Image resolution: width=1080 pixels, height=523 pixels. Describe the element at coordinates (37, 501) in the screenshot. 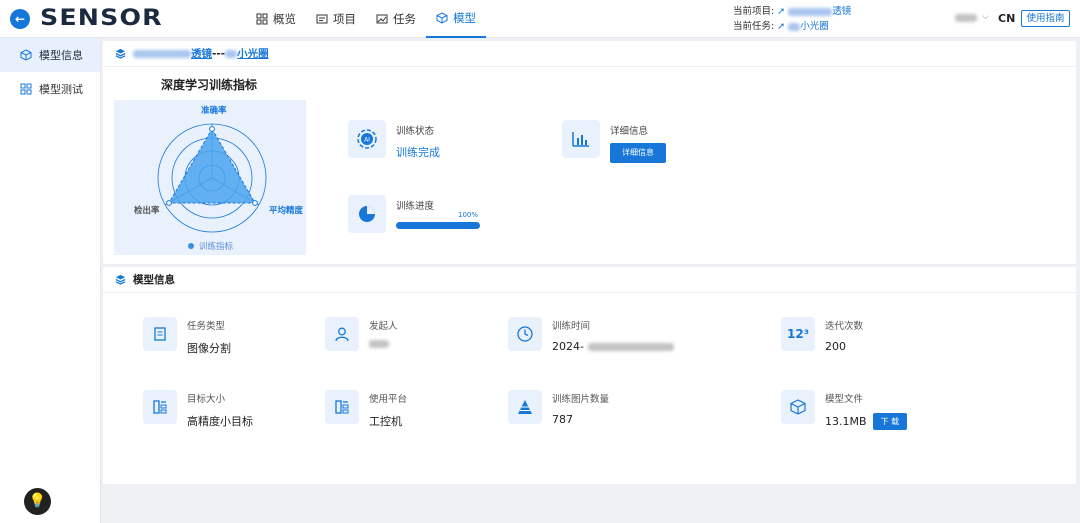

I see `lightbulb-icon: 💡` at that location.